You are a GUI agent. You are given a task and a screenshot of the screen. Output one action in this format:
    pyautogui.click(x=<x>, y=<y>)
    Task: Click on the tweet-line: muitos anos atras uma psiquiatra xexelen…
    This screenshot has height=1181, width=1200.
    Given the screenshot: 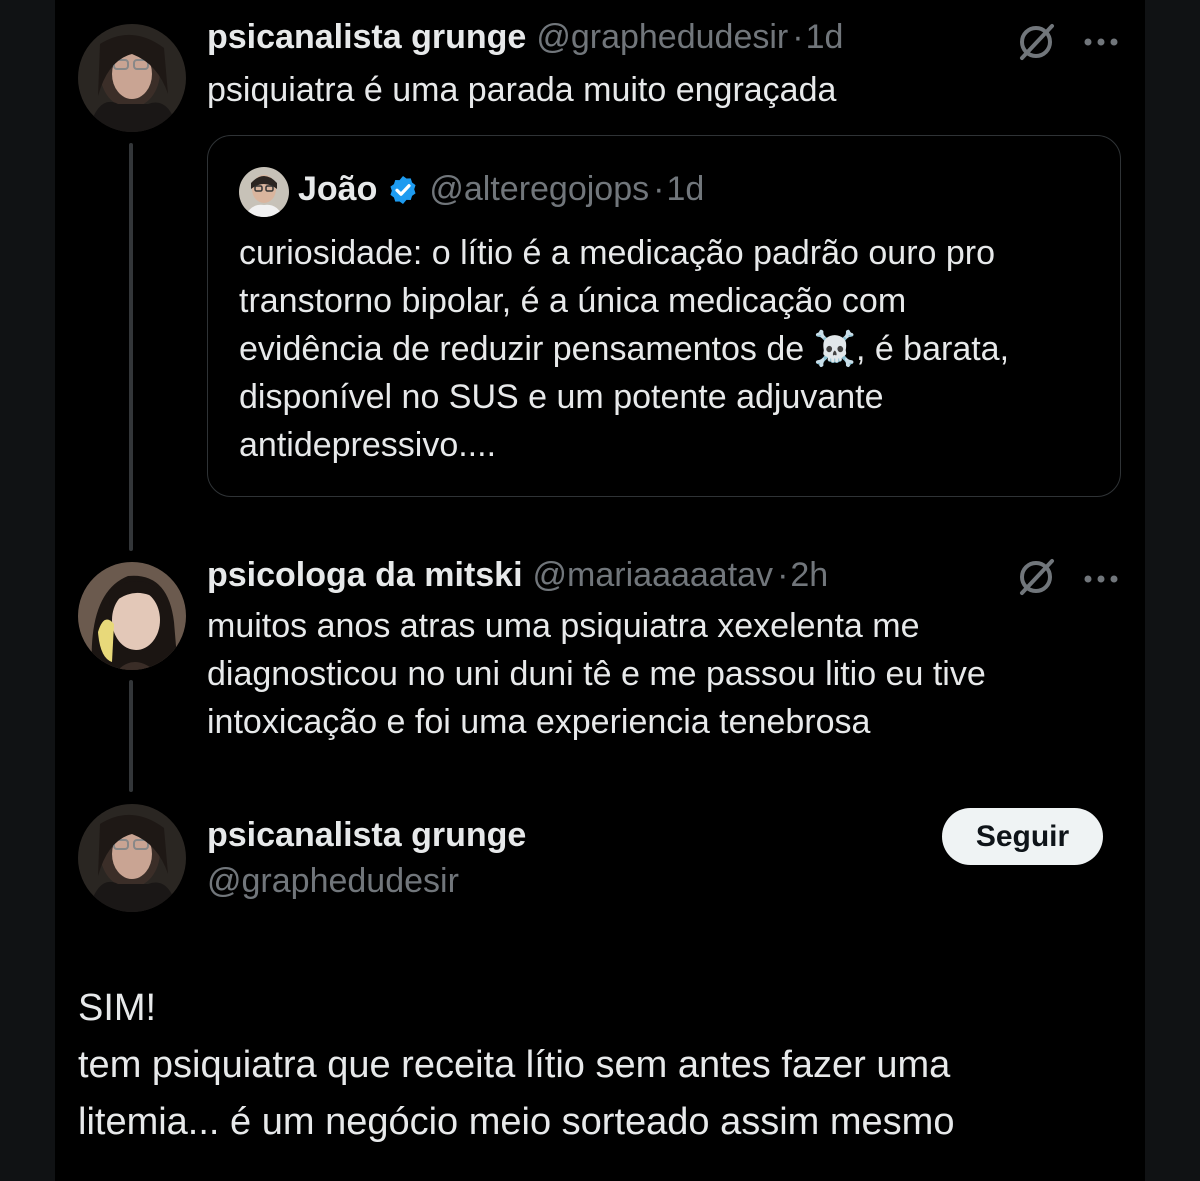 What is the action you would take?
    pyautogui.click(x=563, y=626)
    